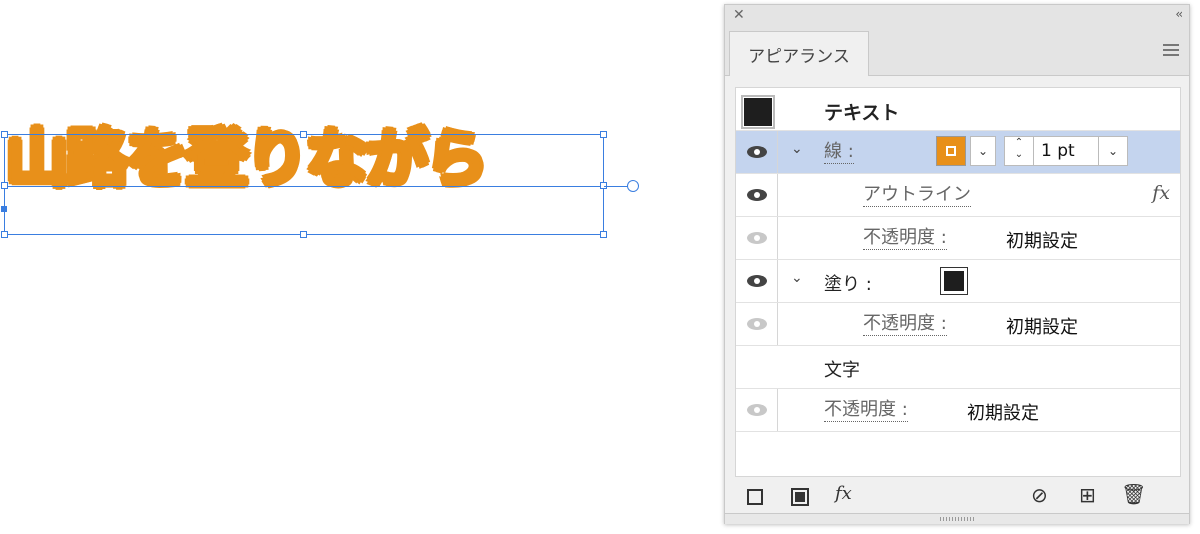 This screenshot has height=534, width=1200. I want to click on text-type-path-handle, so click(633, 186).